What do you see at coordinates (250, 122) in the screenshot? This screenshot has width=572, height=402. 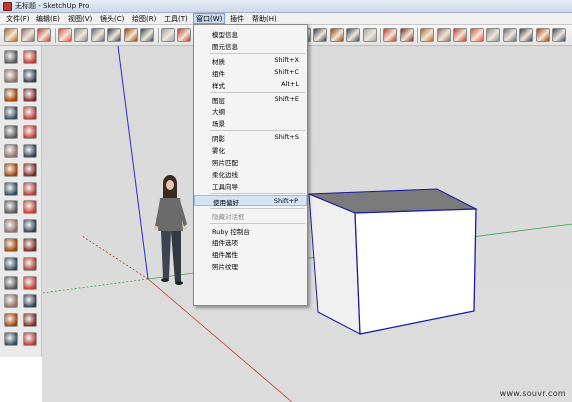 I see `window-menu-item: 场景` at bounding box center [250, 122].